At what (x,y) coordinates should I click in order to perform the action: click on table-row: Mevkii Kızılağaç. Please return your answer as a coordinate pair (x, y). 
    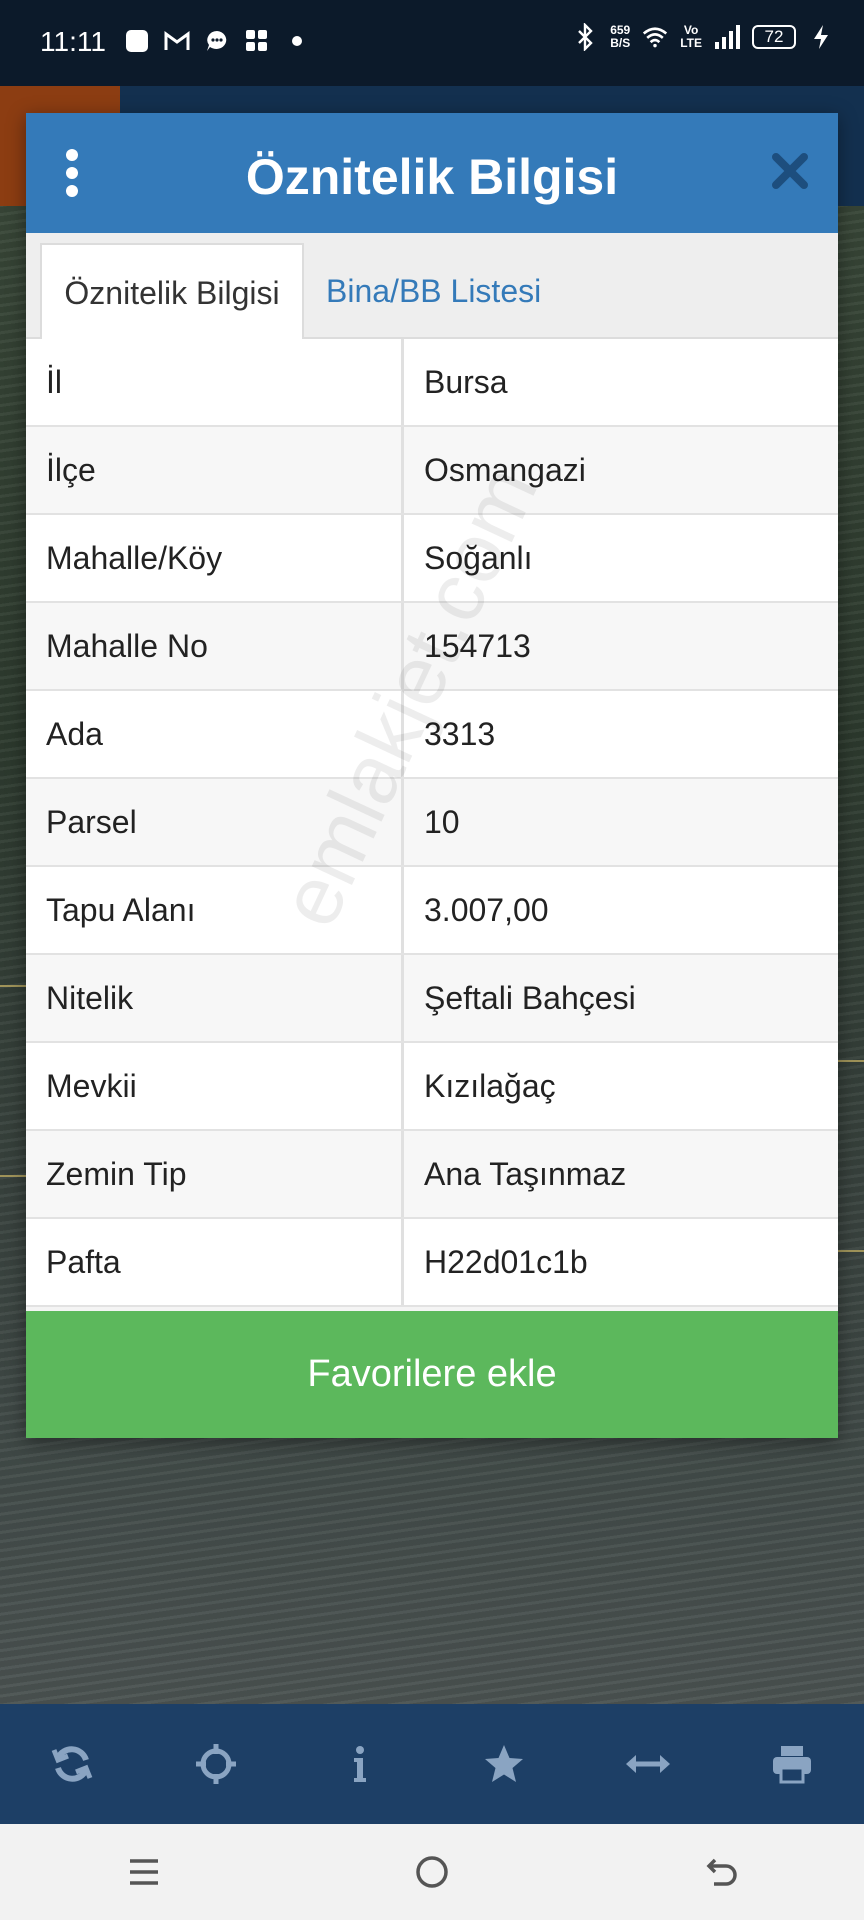
    Looking at the image, I should click on (432, 1087).